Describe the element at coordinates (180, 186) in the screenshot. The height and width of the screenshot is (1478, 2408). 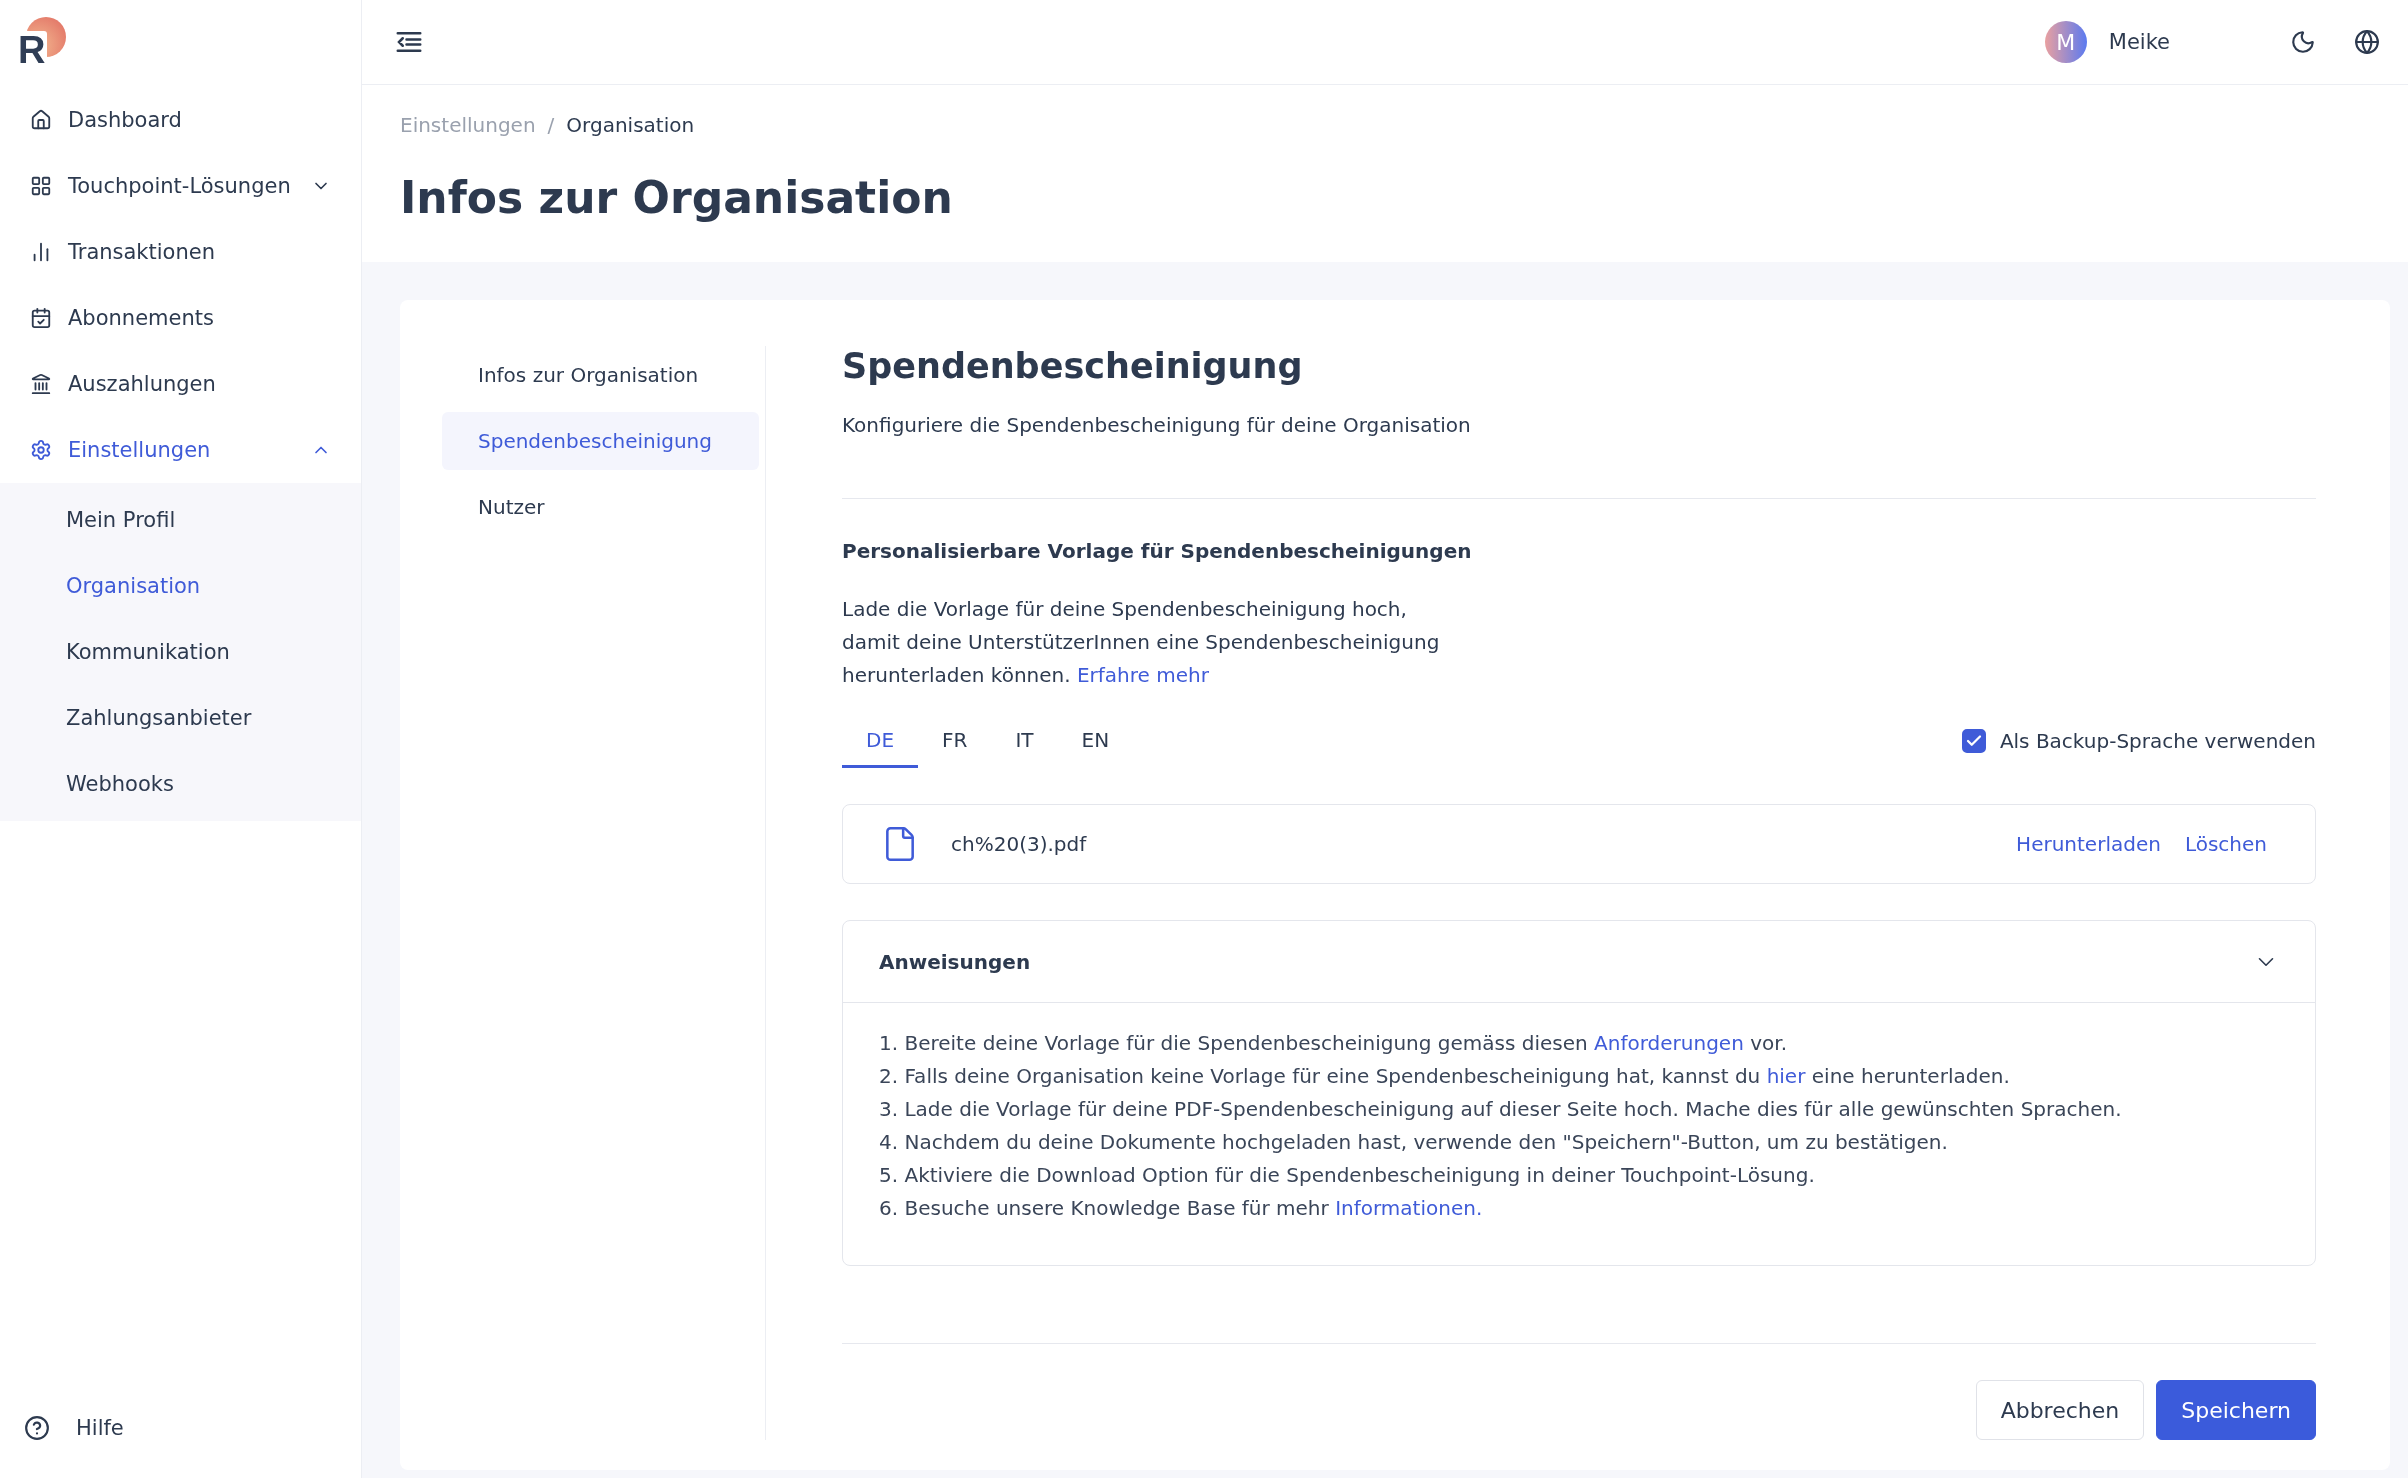
I see `sidebar-item: Touchpoint-Lösungen` at that location.